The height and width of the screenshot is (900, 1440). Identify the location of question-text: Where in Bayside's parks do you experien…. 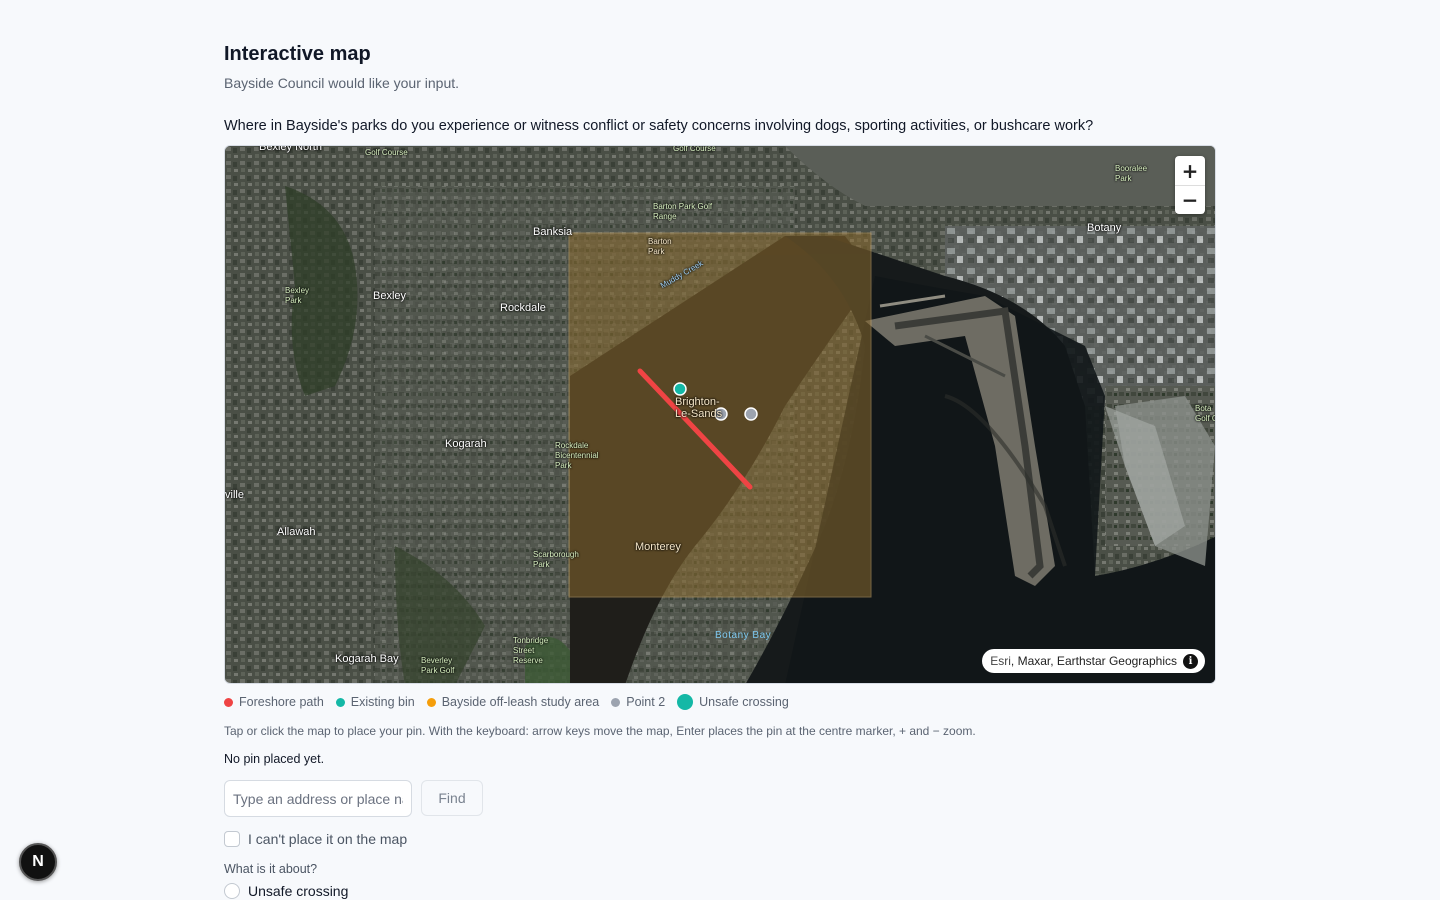
(659, 126).